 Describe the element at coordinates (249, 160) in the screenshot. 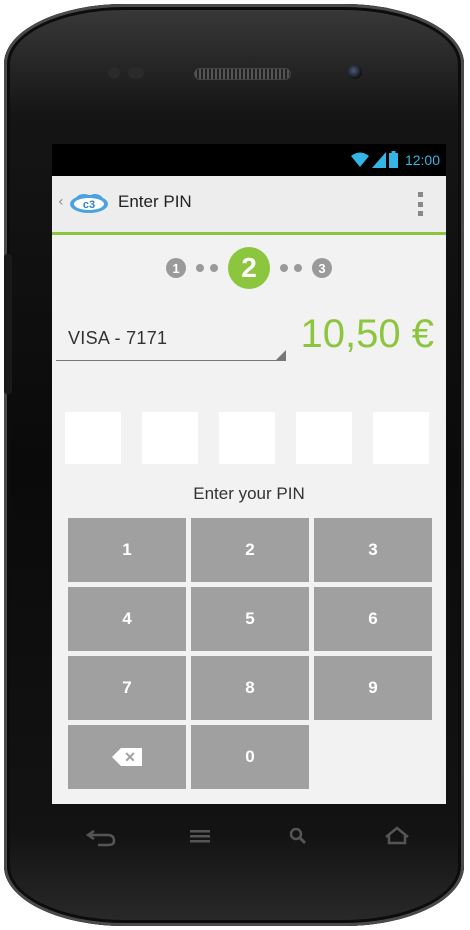

I see `status-bar: 12:00` at that location.